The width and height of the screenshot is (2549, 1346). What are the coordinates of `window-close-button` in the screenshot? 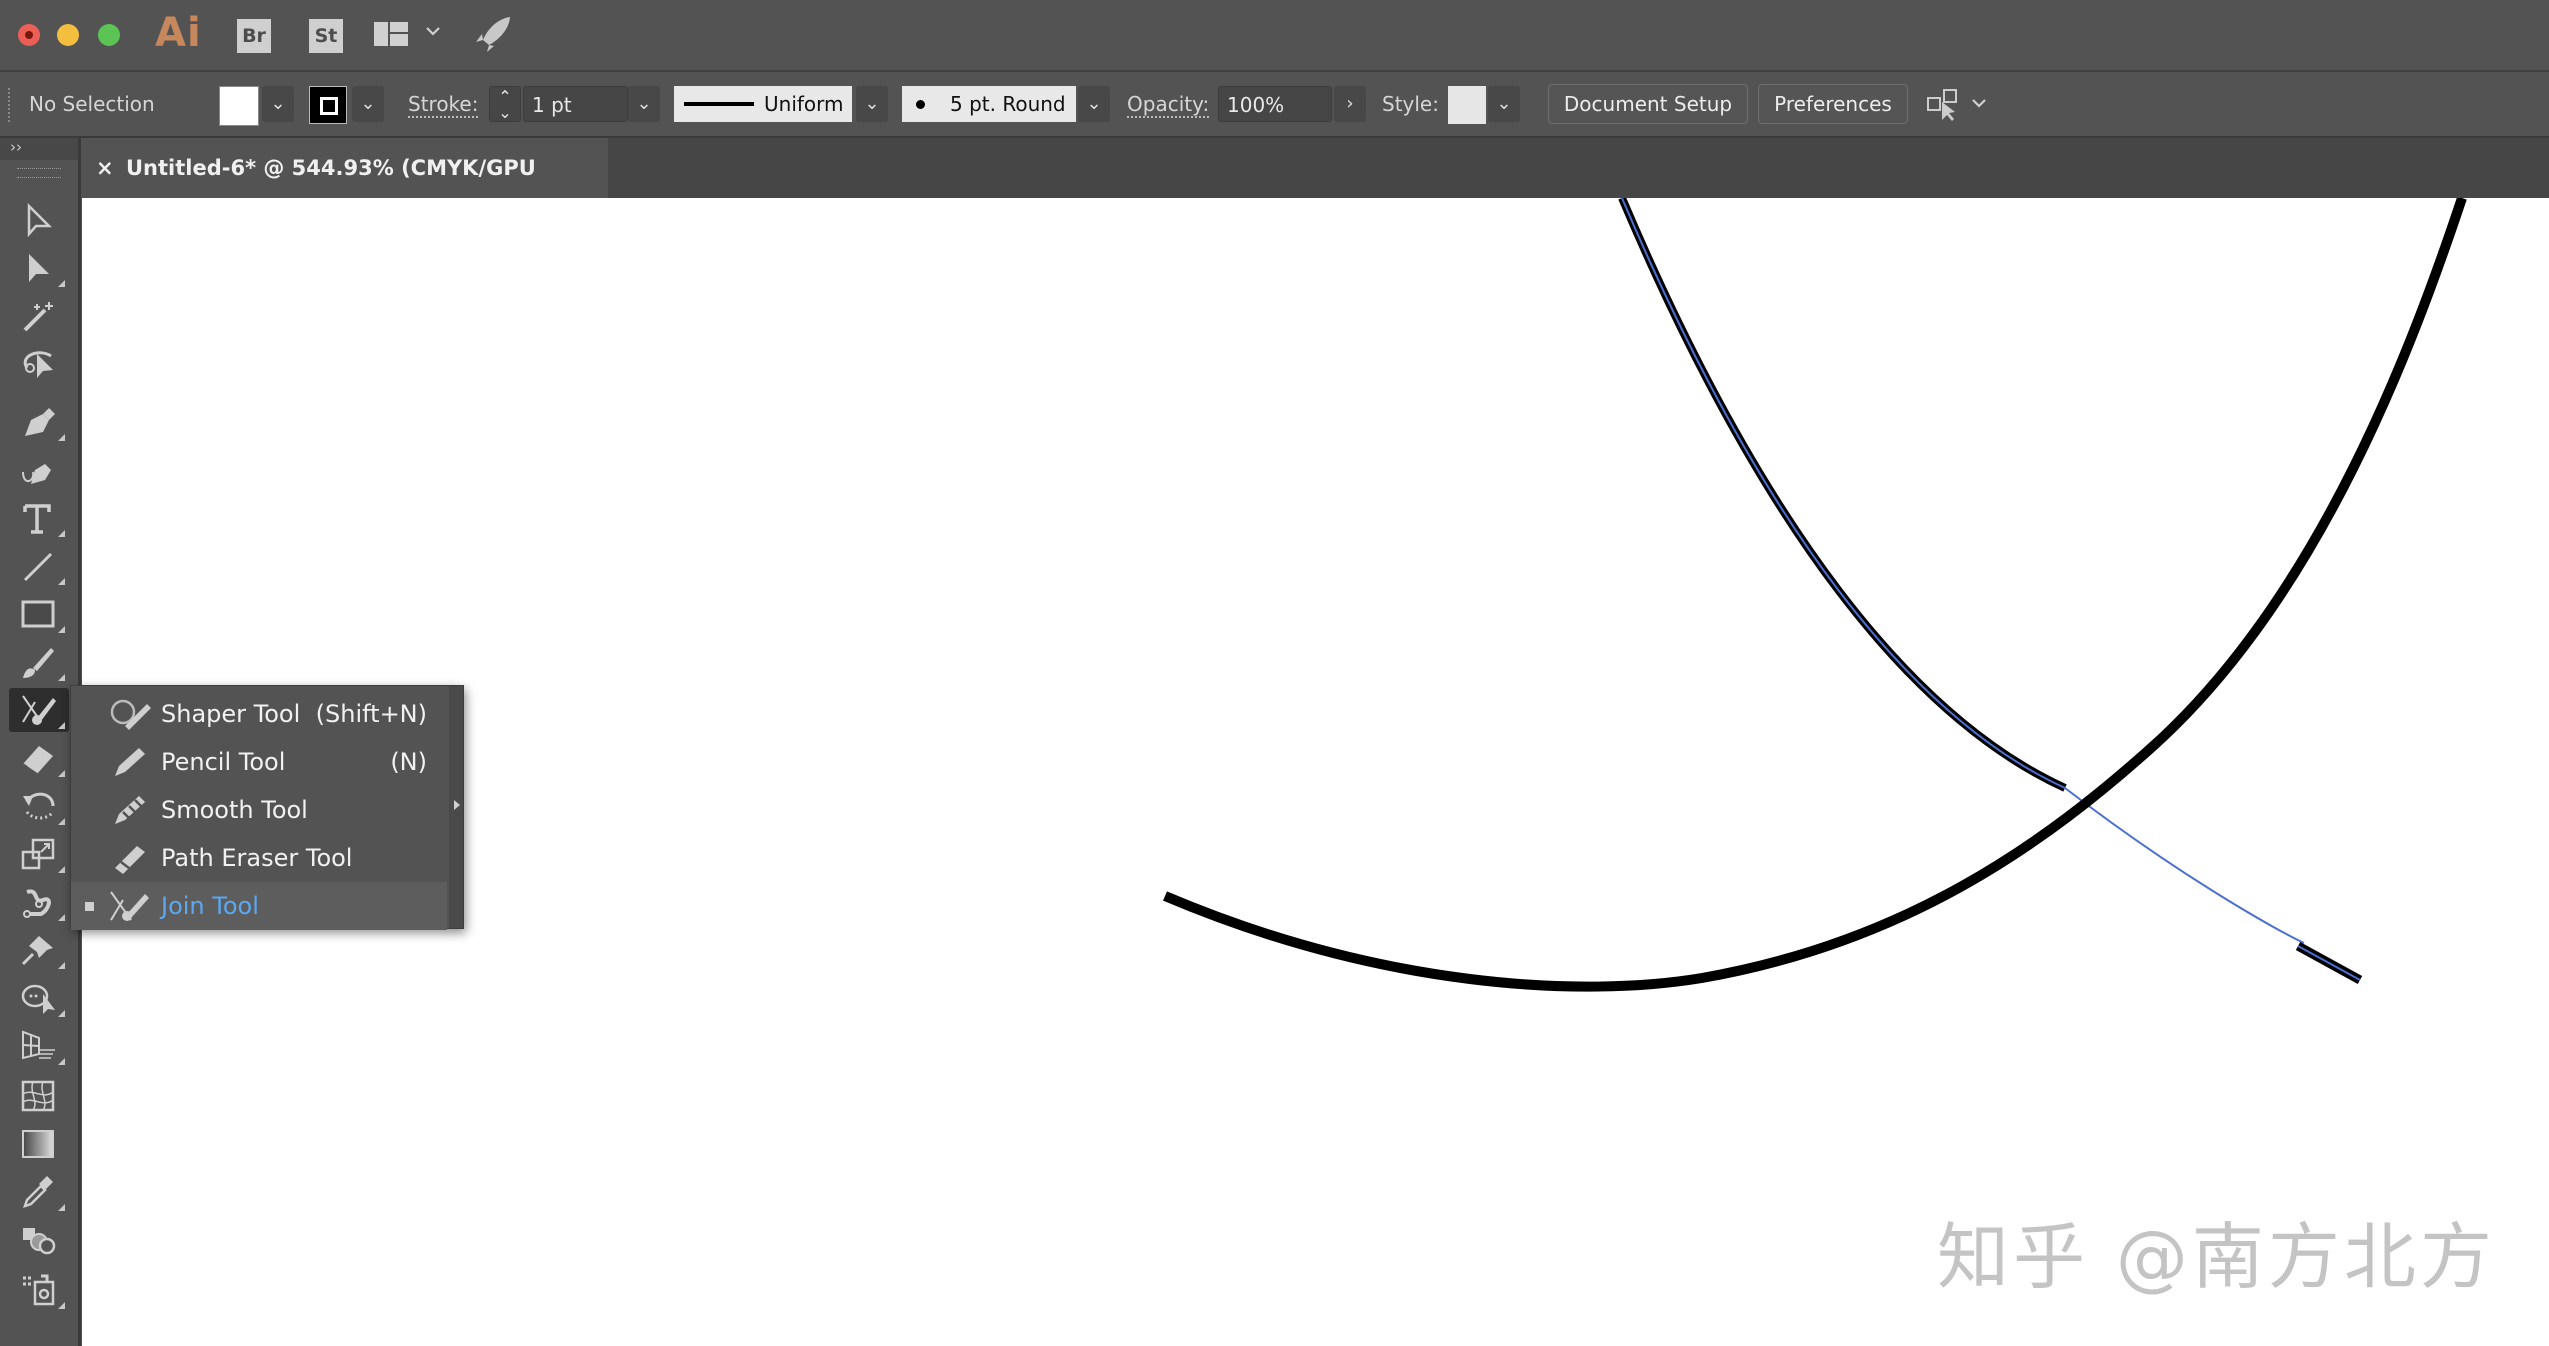 It's located at (29, 35).